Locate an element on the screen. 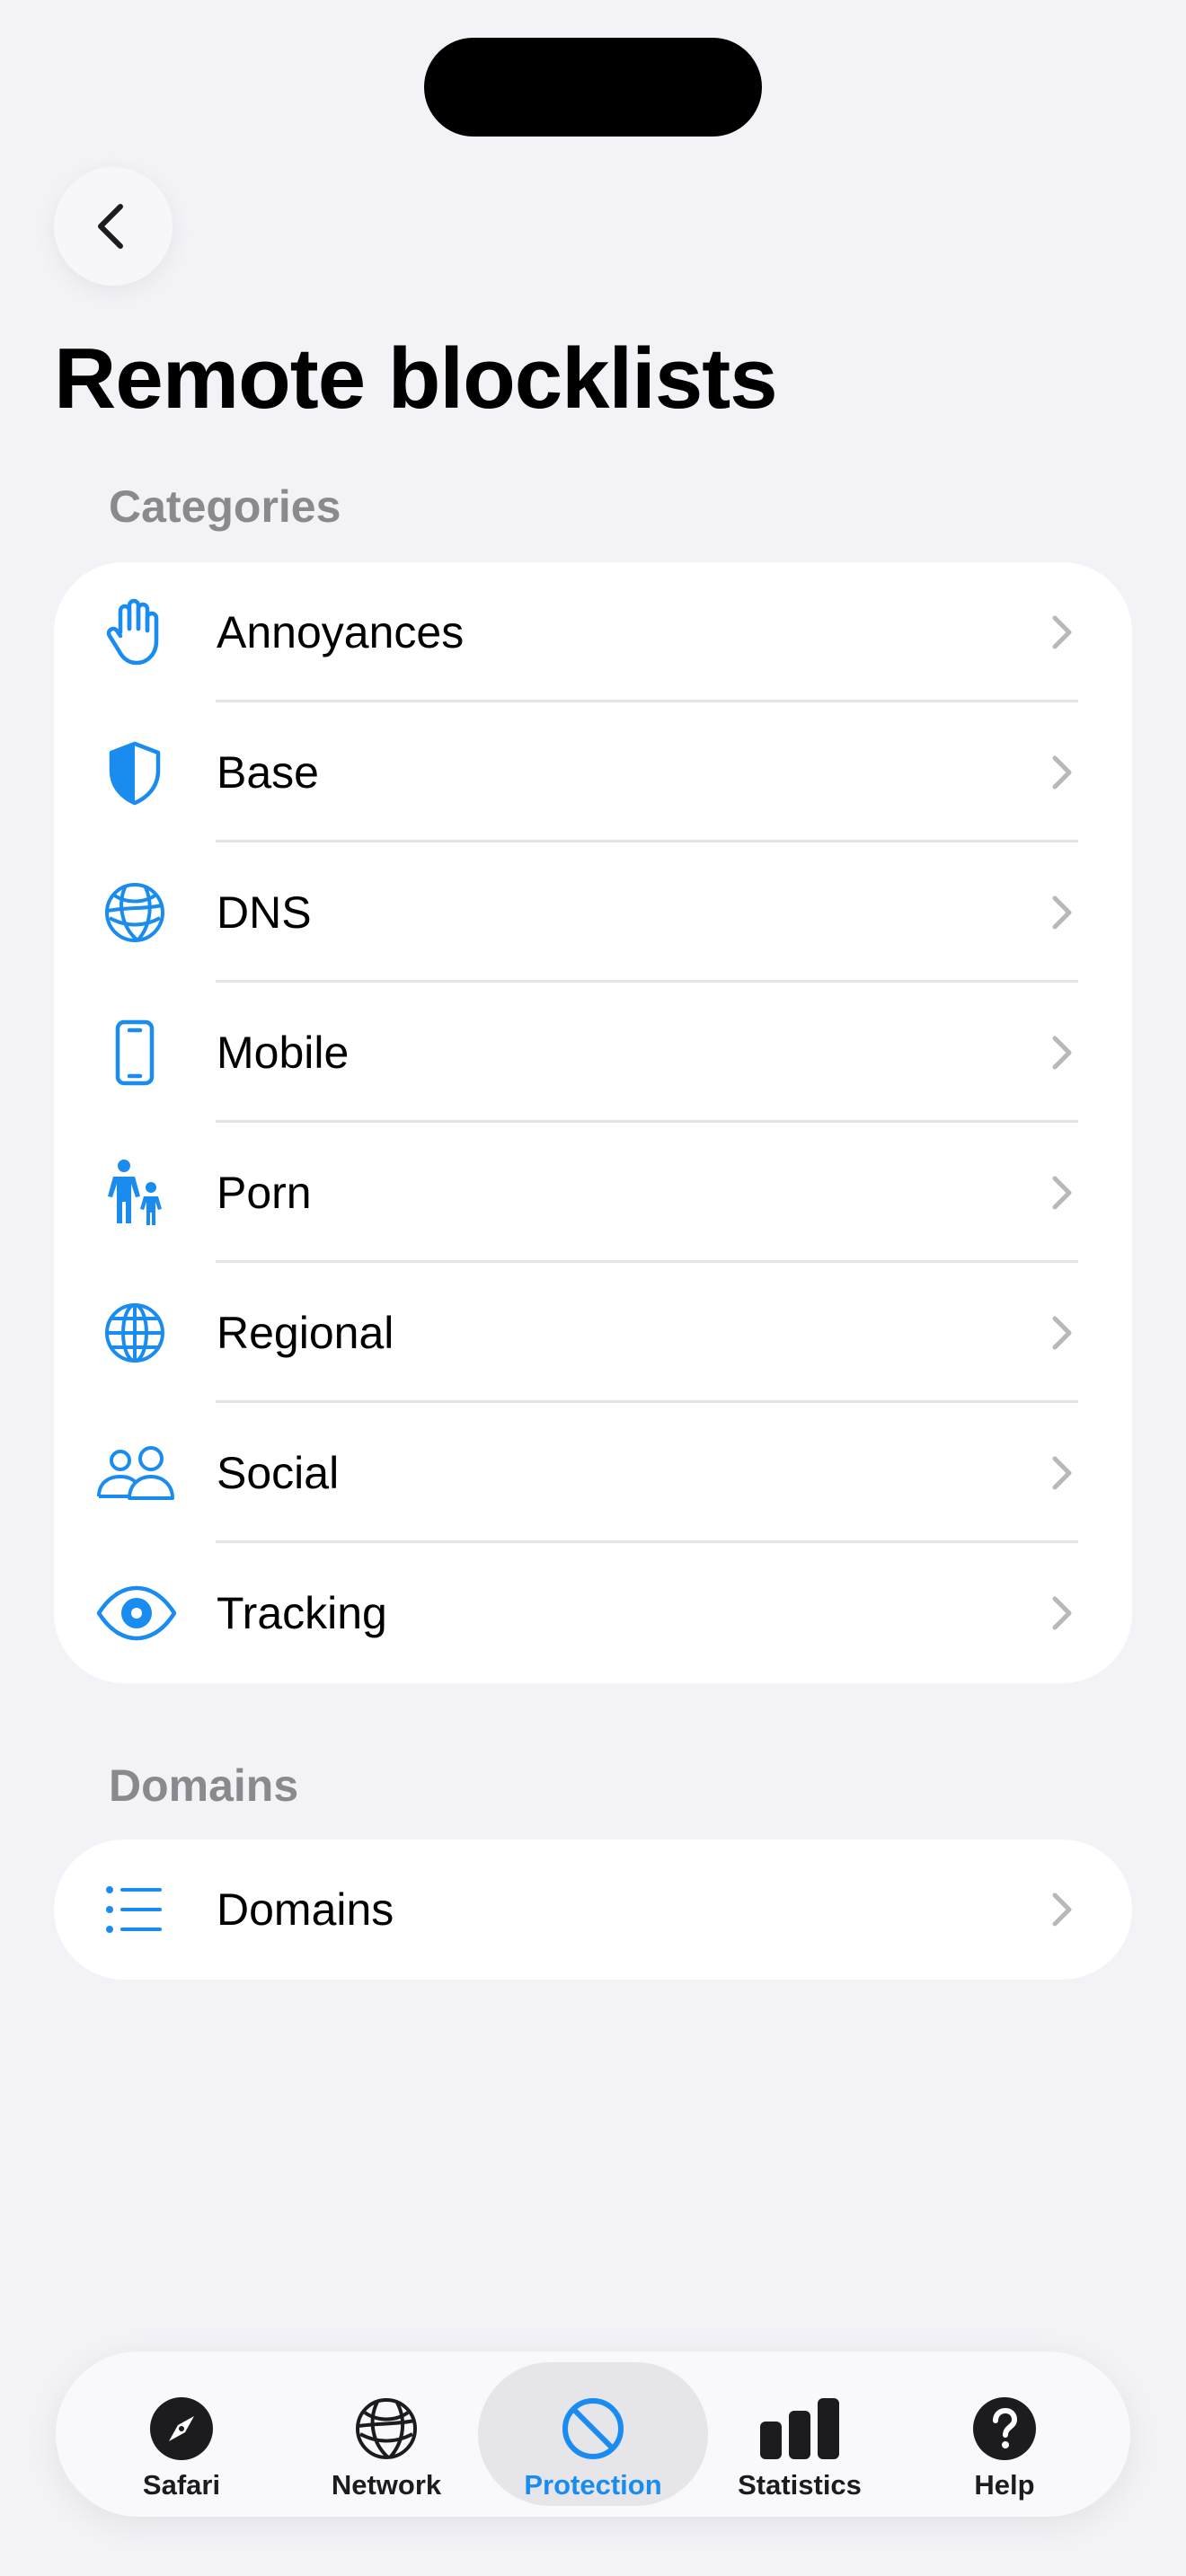 The image size is (1186, 2576). person-2-icon is located at coordinates (136, 1473).